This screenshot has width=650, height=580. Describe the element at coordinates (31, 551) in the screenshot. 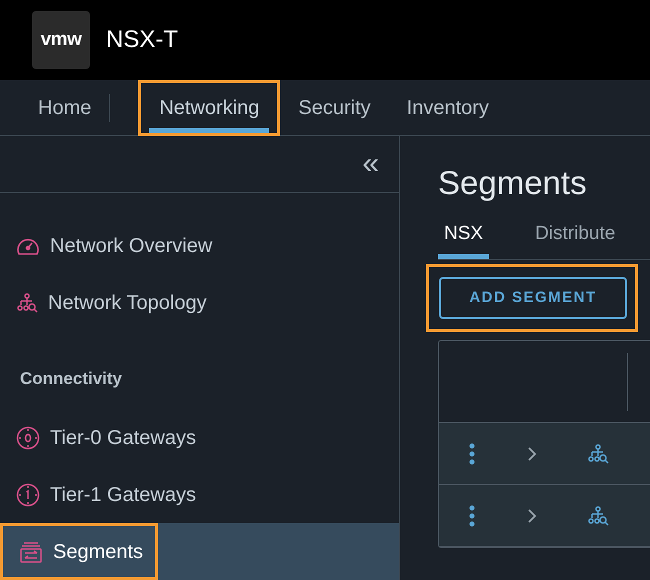

I see `segments-icon` at that location.